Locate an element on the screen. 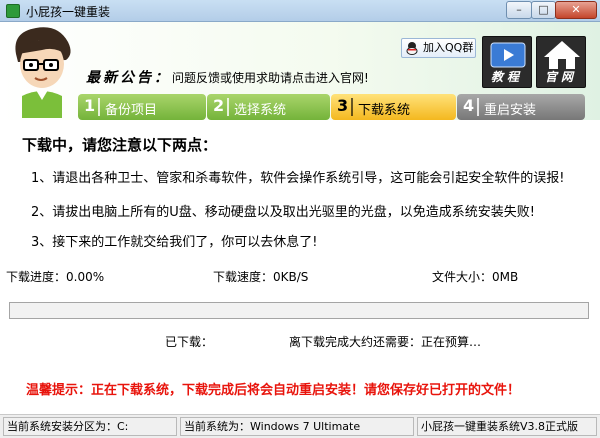 Image resolution: width=600 pixels, height=438 pixels. download-progress-bar is located at coordinates (299, 310).